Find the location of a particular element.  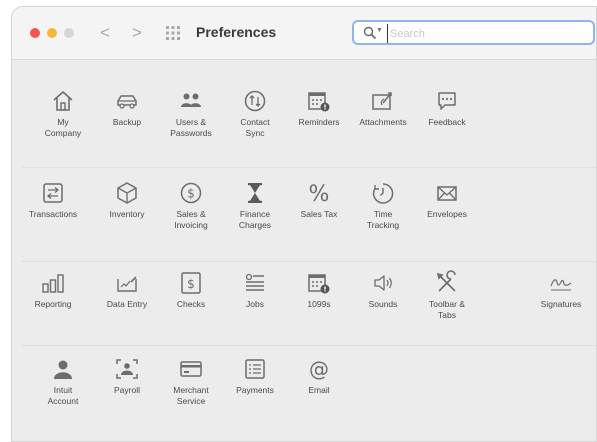

search-input is located at coordinates (489, 33).